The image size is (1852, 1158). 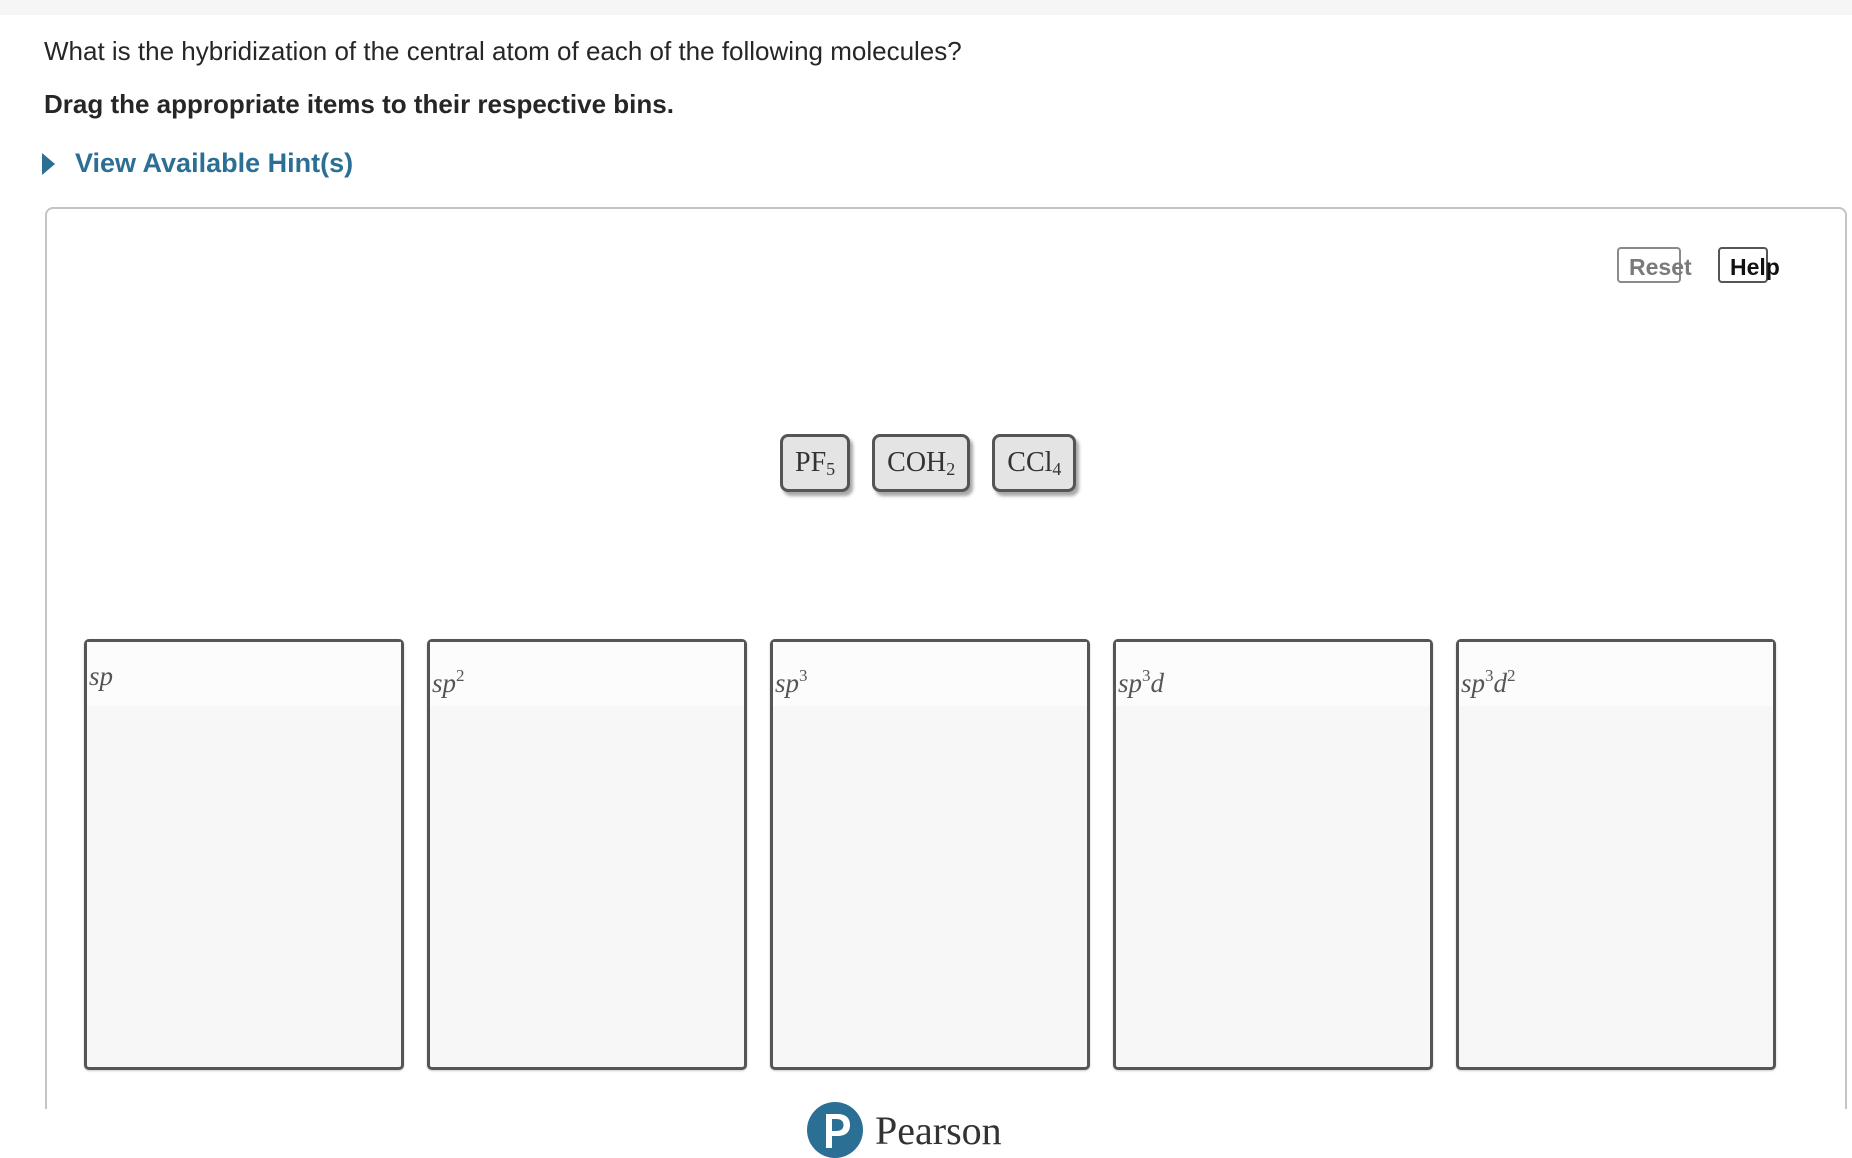 What do you see at coordinates (244, 854) in the screenshot?
I see `bin-sp: sp` at bounding box center [244, 854].